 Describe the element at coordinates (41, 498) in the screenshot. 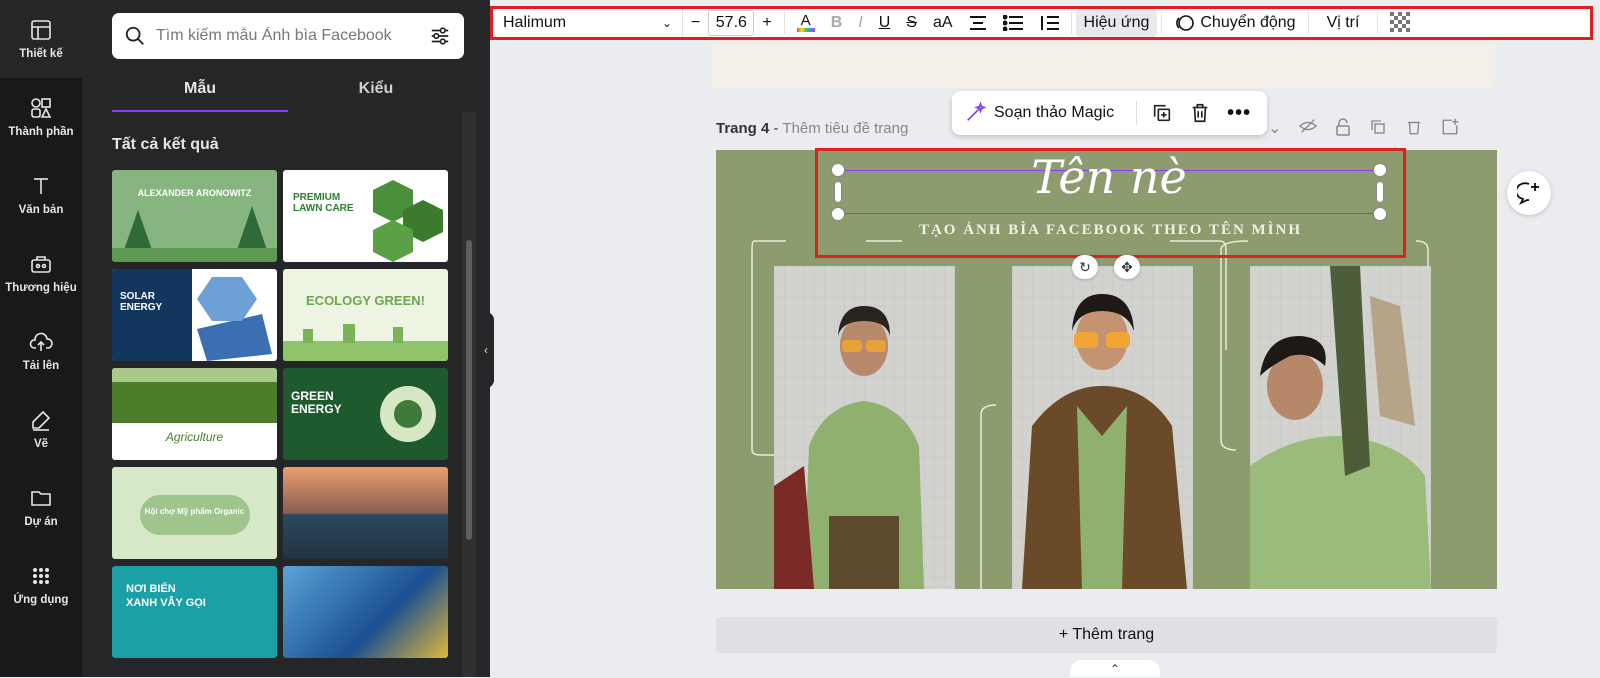

I see `folder-icon` at that location.